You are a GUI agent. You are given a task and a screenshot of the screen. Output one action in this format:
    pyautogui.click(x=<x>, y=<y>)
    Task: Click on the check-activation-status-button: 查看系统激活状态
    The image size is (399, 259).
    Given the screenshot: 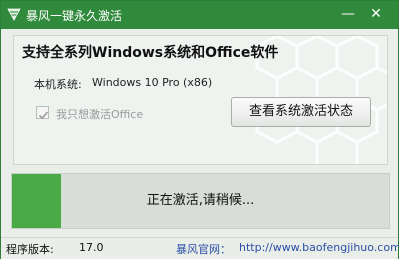 What is the action you would take?
    pyautogui.click(x=301, y=112)
    